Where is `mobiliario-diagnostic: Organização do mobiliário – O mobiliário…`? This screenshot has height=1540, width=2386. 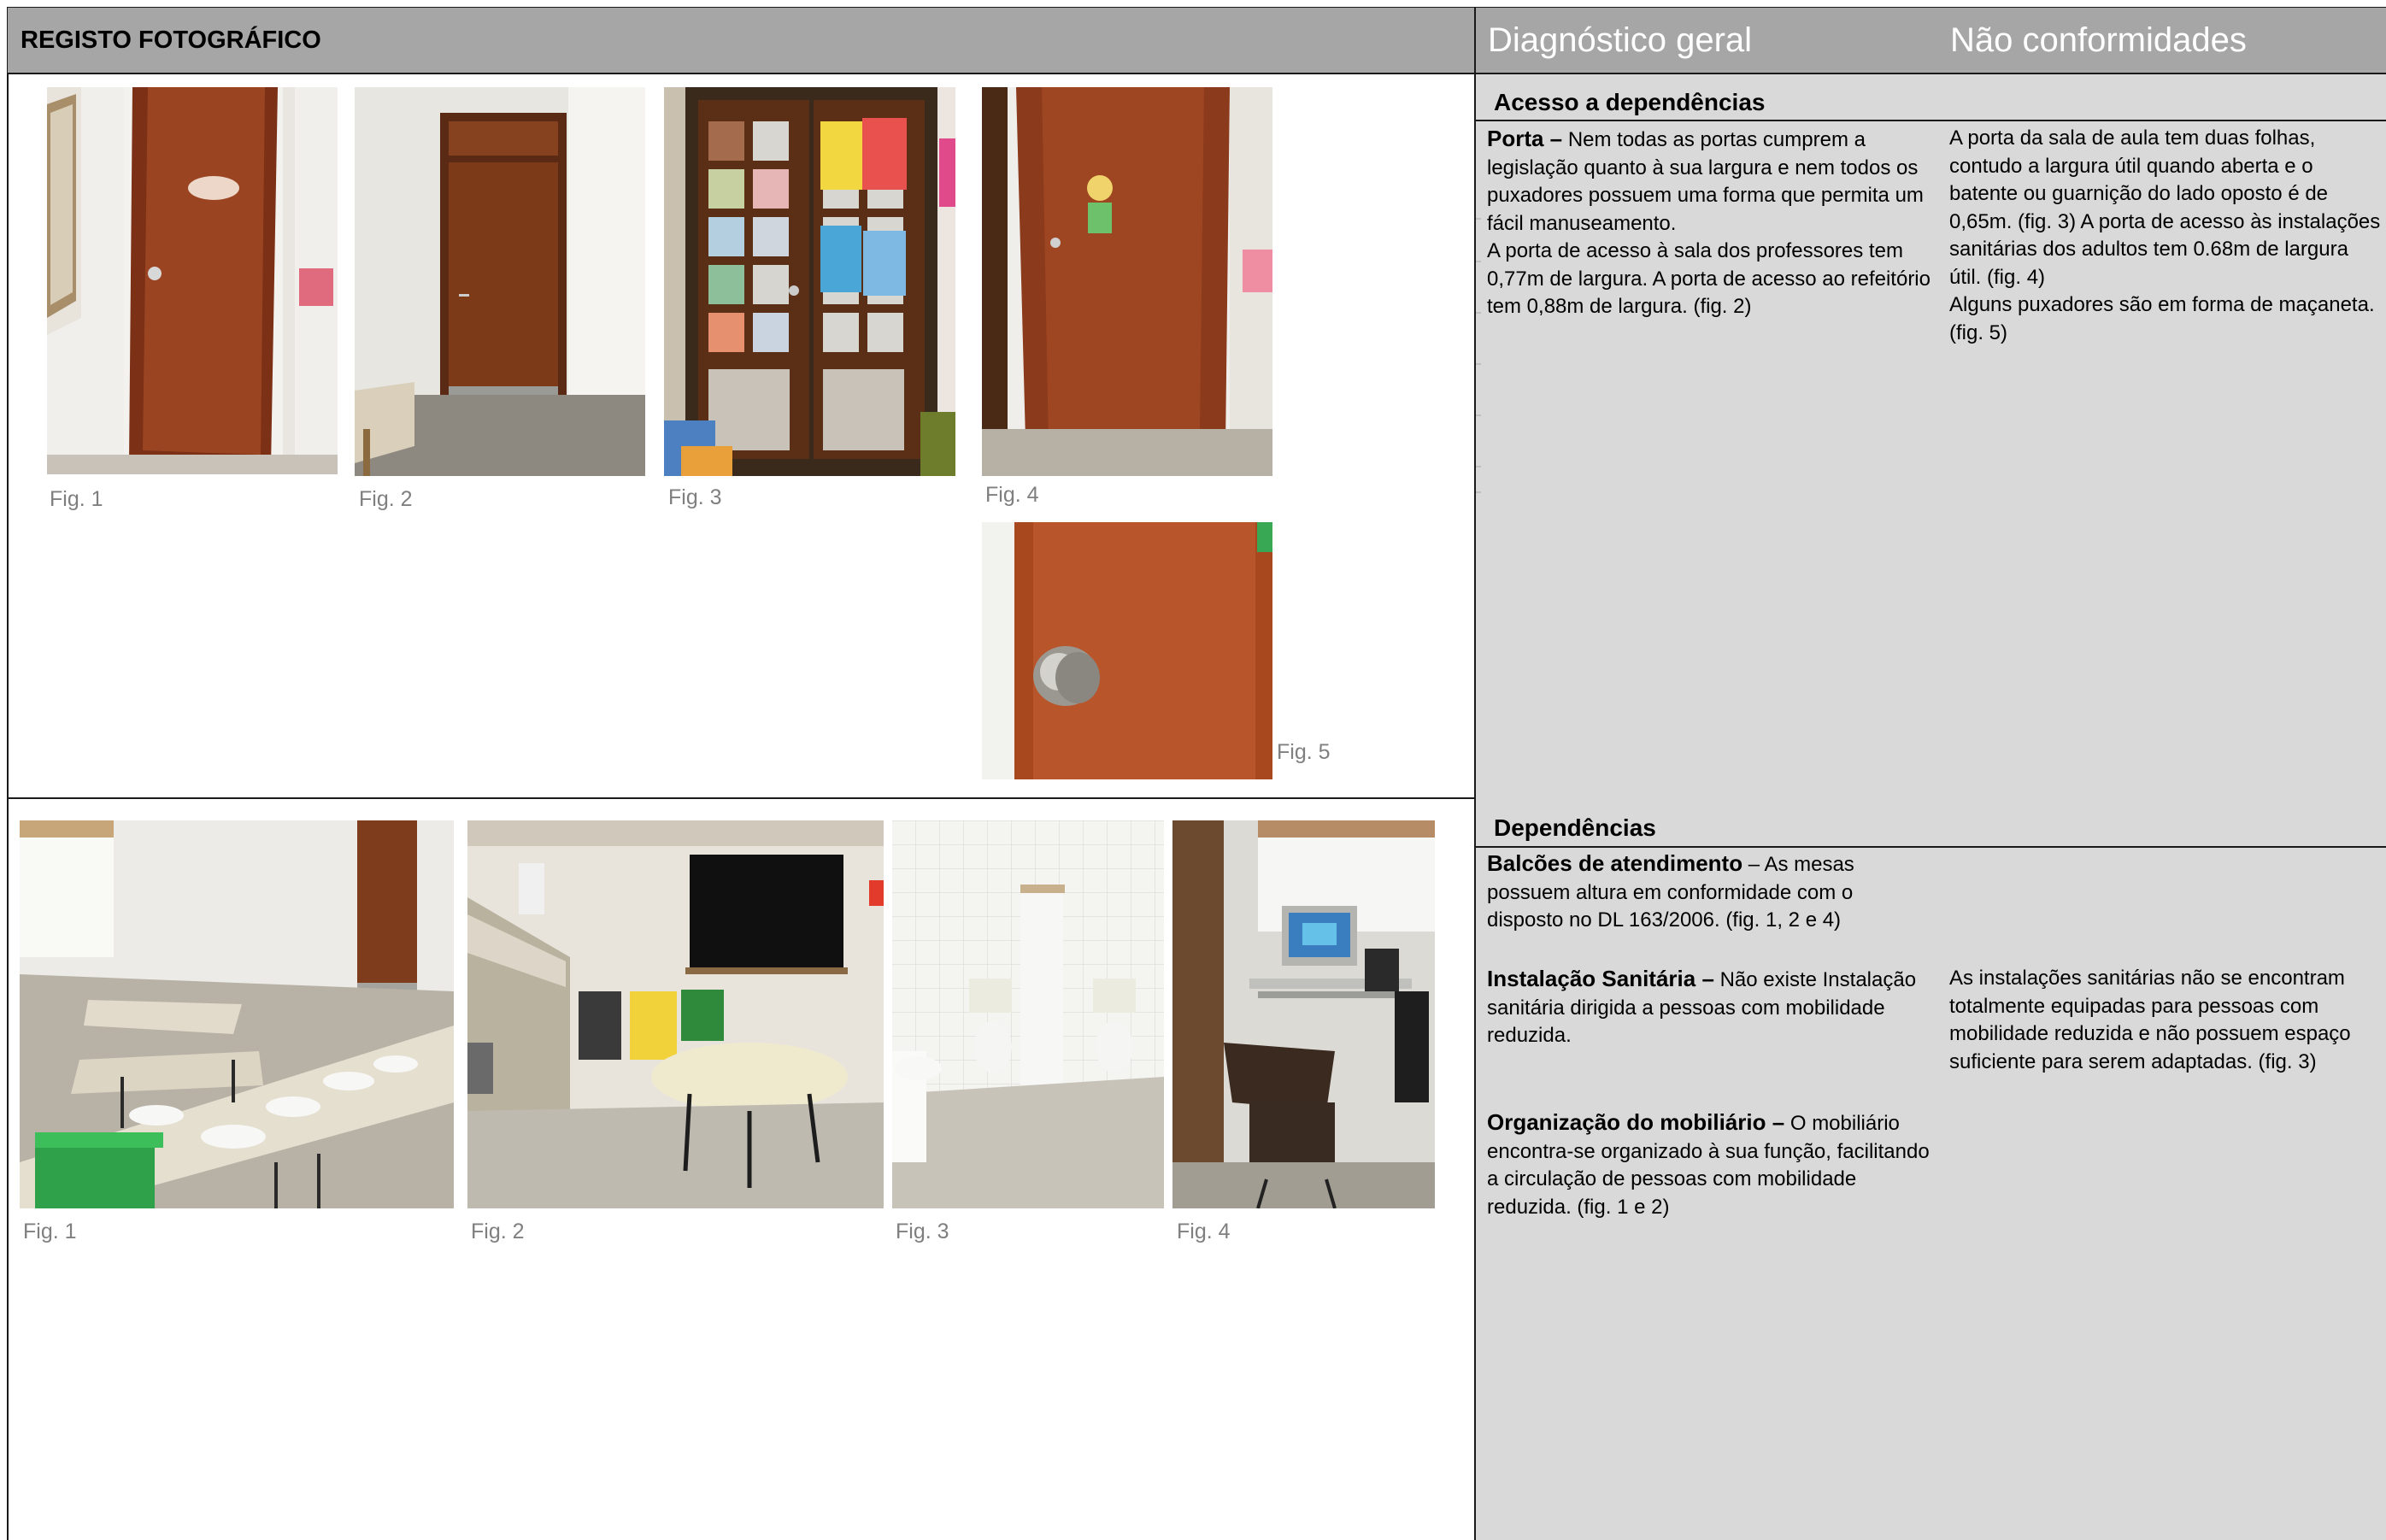
mobiliario-diagnostic: Organização do mobiliário – O mobiliário… is located at coordinates (1709, 1164).